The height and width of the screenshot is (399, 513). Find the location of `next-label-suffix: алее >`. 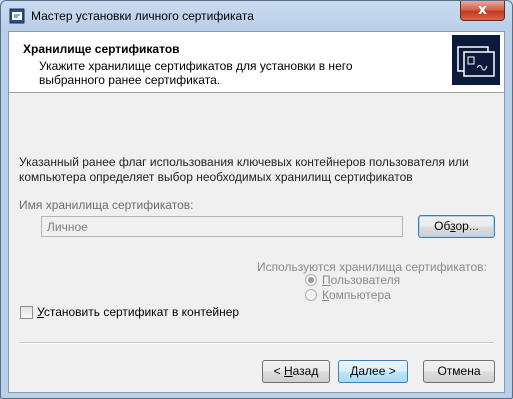

next-label-suffix: алее > is located at coordinates (377, 371).